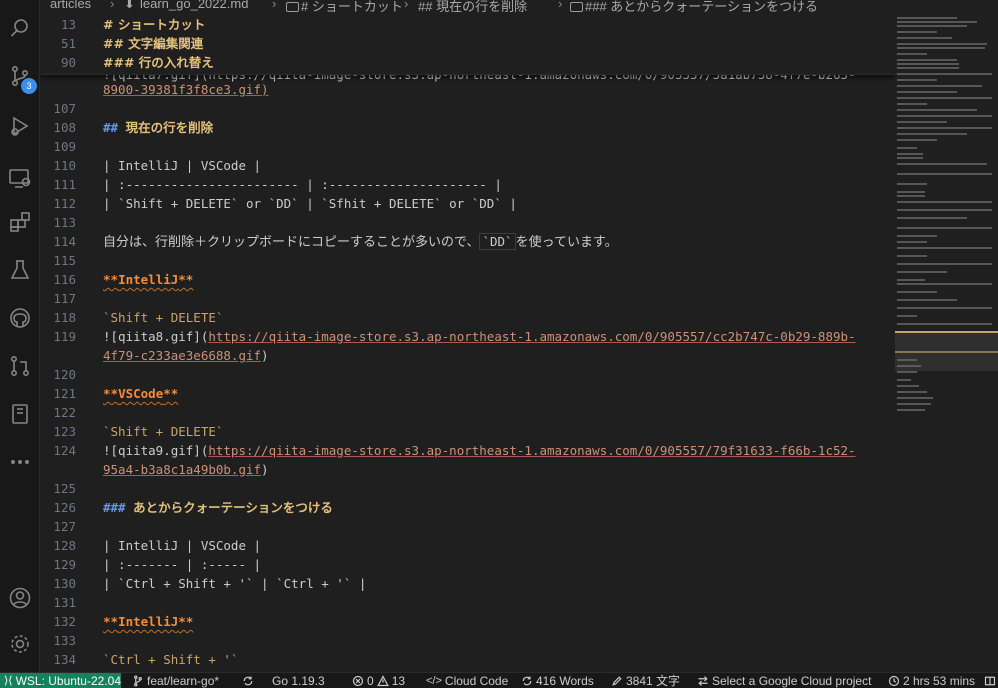 This screenshot has width=998, height=688. I want to click on code-line-117: 117, so click(467, 298).